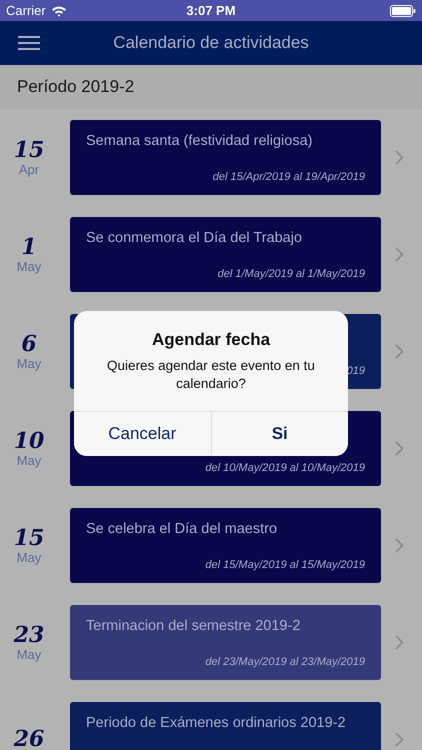  I want to click on battery-icon, so click(403, 10).